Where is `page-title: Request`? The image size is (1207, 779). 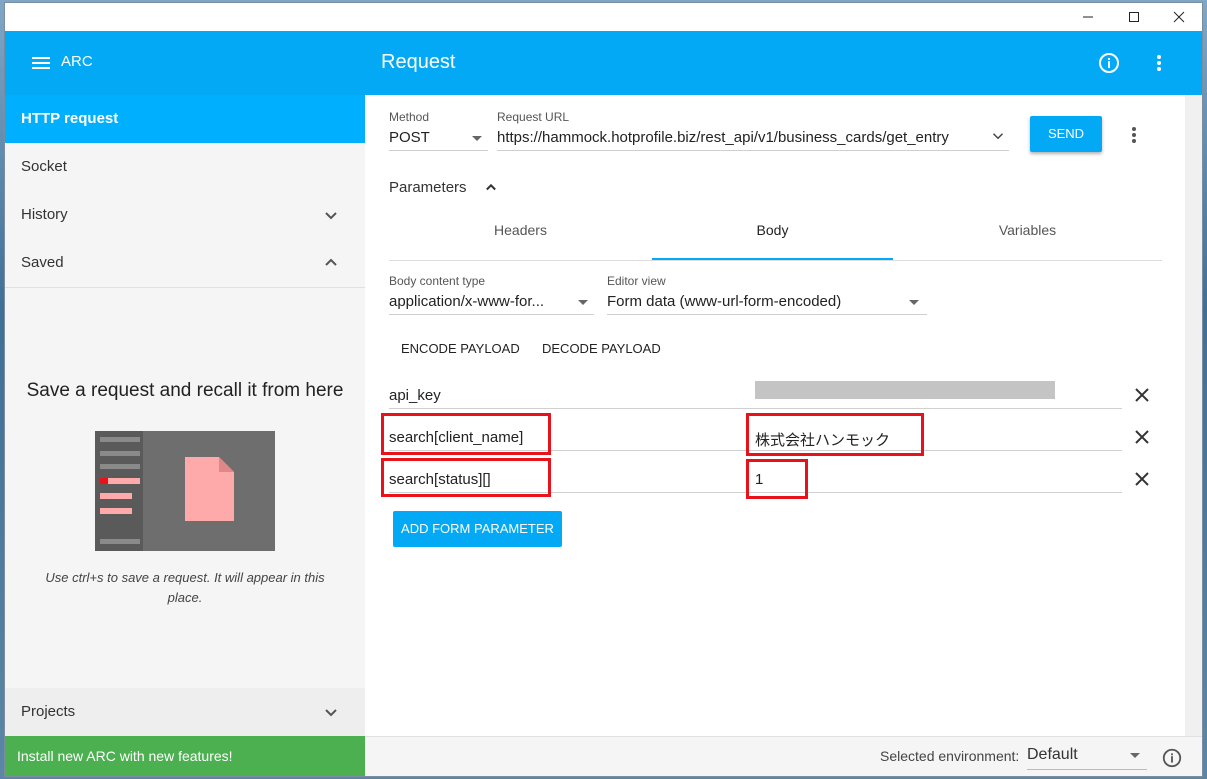
page-title: Request is located at coordinates (418, 62).